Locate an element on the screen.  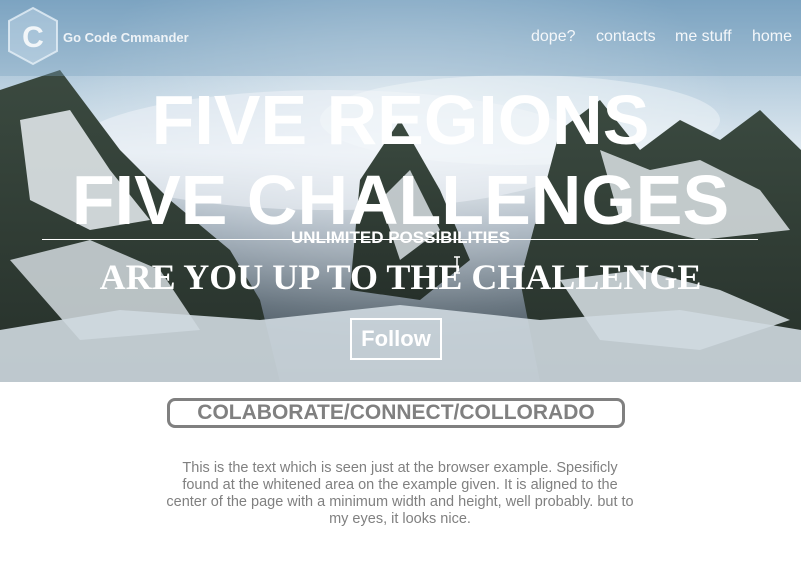
logo-letter: C is located at coordinates (33, 37).